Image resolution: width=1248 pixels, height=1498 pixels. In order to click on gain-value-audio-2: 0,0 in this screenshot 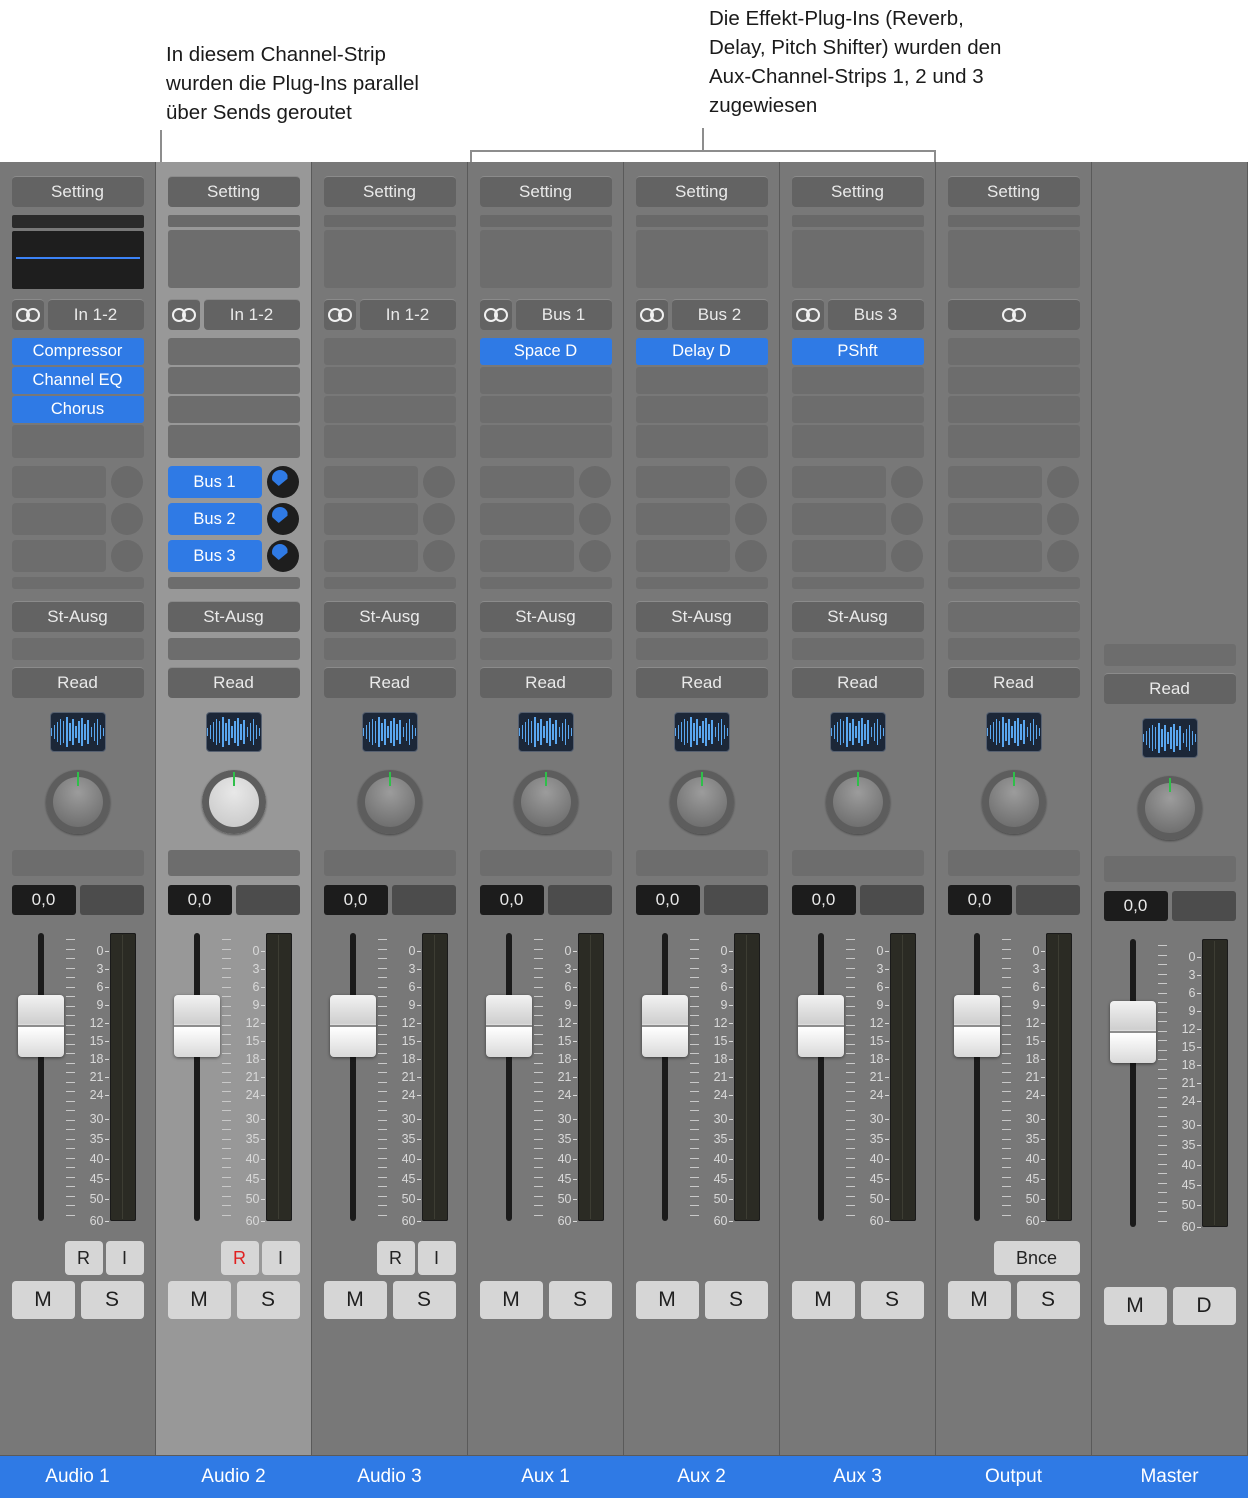, I will do `click(199, 900)`.